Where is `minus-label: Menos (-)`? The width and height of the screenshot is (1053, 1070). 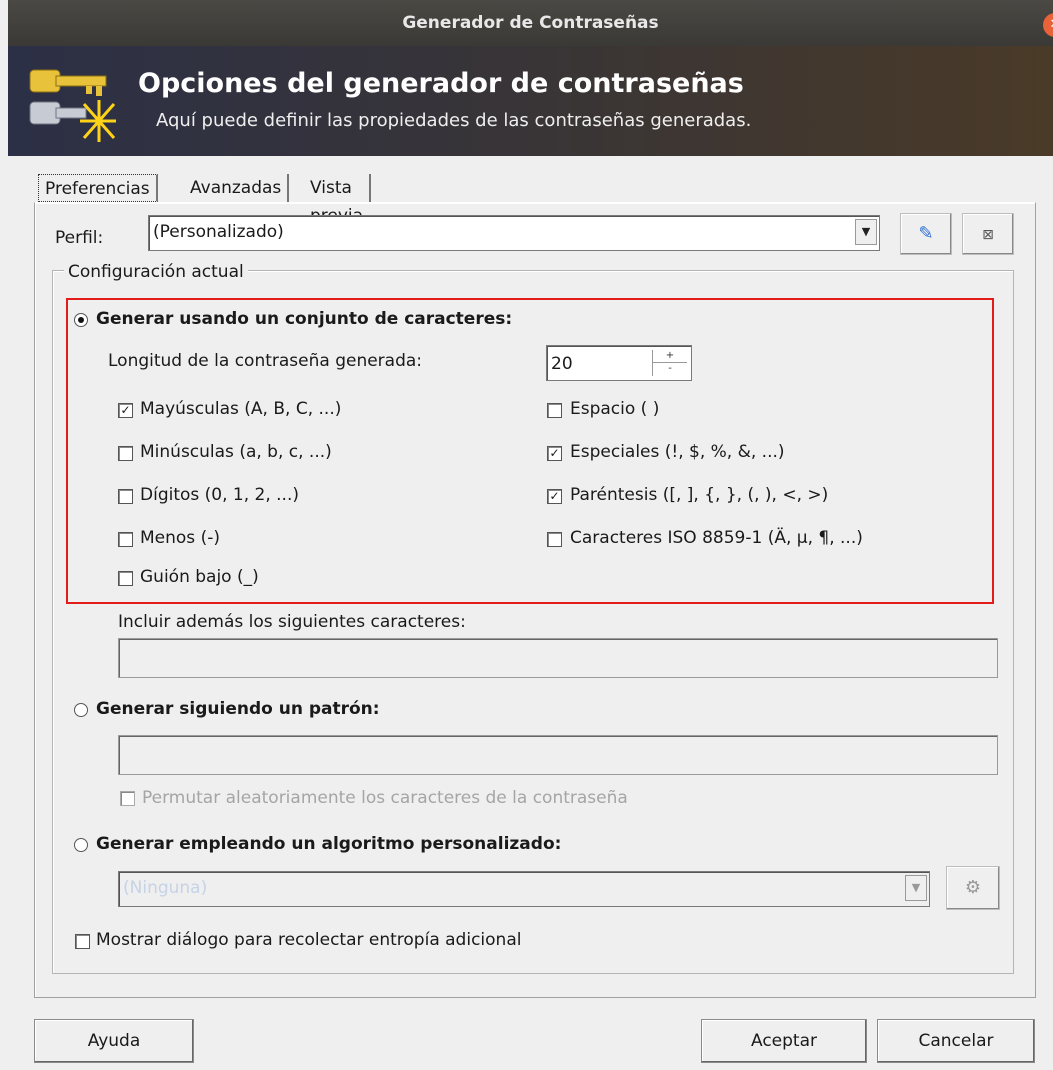
minus-label: Menos (-) is located at coordinates (180, 538).